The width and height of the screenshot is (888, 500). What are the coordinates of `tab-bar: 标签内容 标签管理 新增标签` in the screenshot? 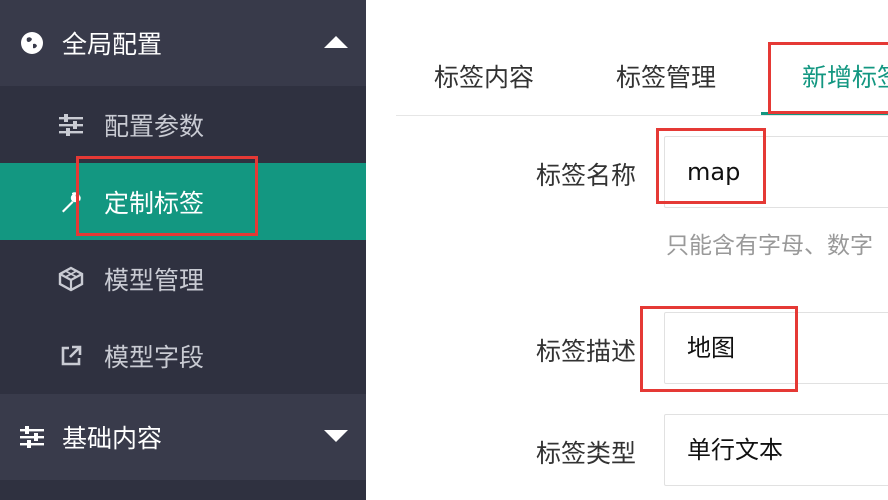 It's located at (642, 78).